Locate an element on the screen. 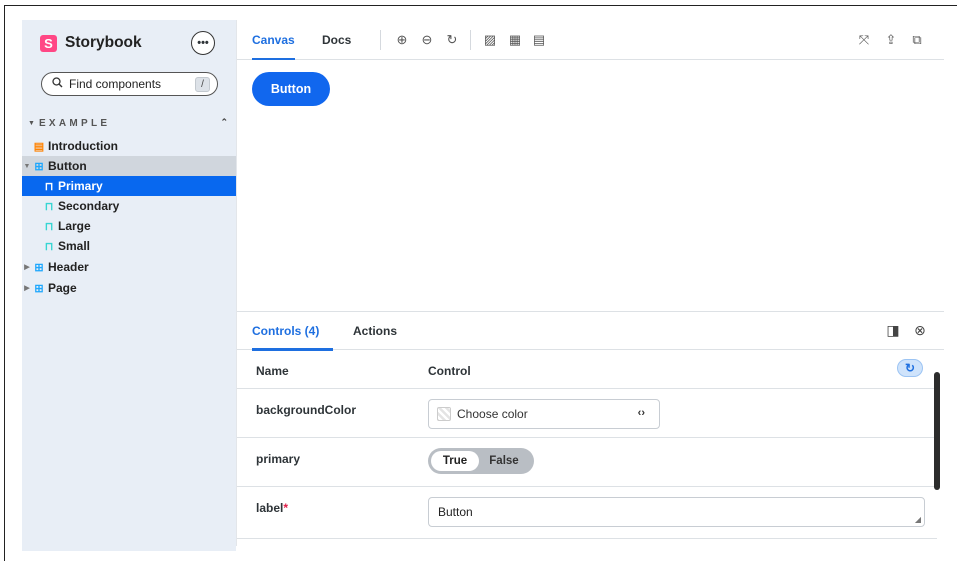 The height and width of the screenshot is (561, 957). control-name: label* is located at coordinates (272, 508).